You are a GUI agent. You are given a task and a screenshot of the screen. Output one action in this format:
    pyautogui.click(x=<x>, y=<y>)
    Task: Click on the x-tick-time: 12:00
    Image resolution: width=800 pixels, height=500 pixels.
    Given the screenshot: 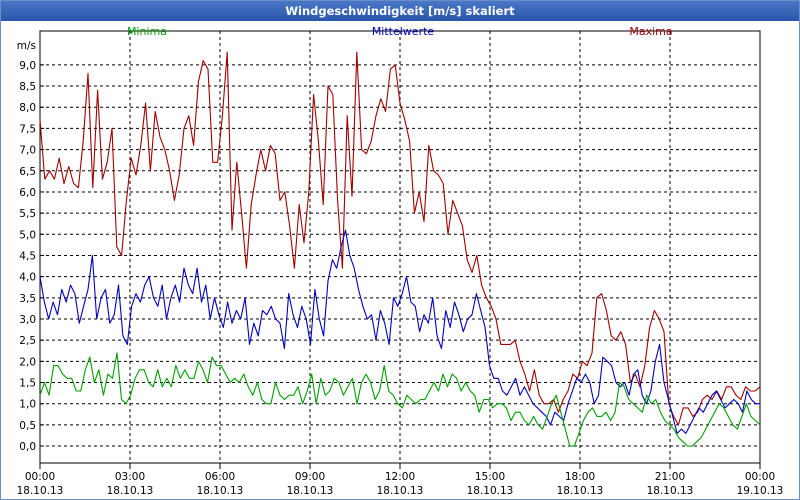 What is the action you would take?
    pyautogui.click(x=400, y=477)
    